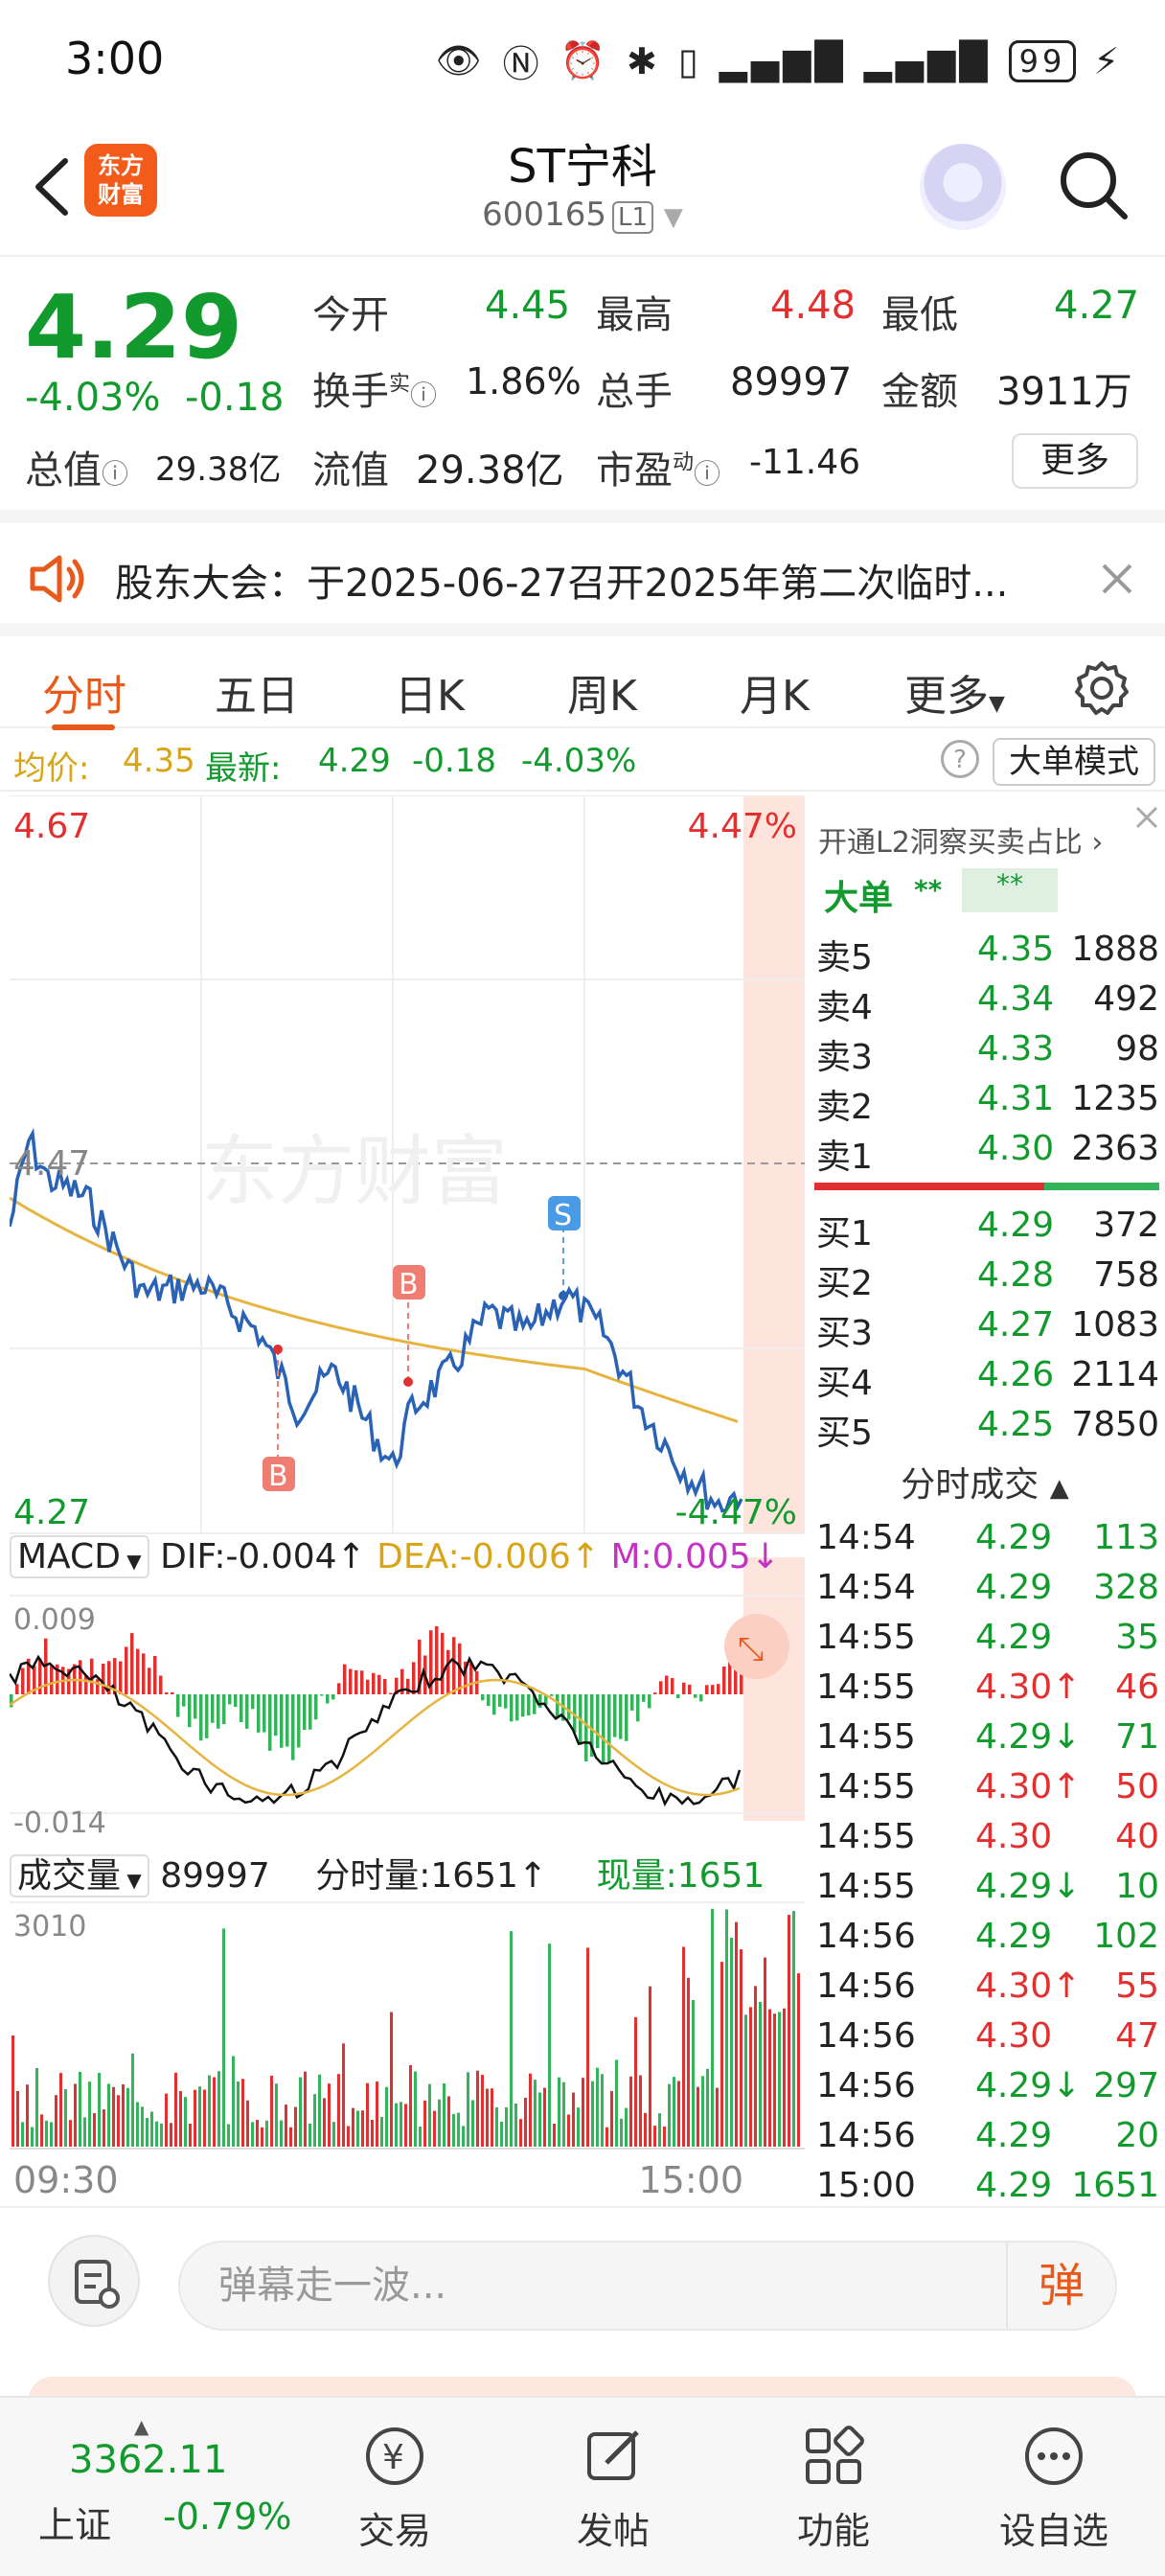 Image resolution: width=1165 pixels, height=2576 pixels. What do you see at coordinates (987, 1001) in the screenshot?
I see `ask-row: 卖4 4.34 492` at bounding box center [987, 1001].